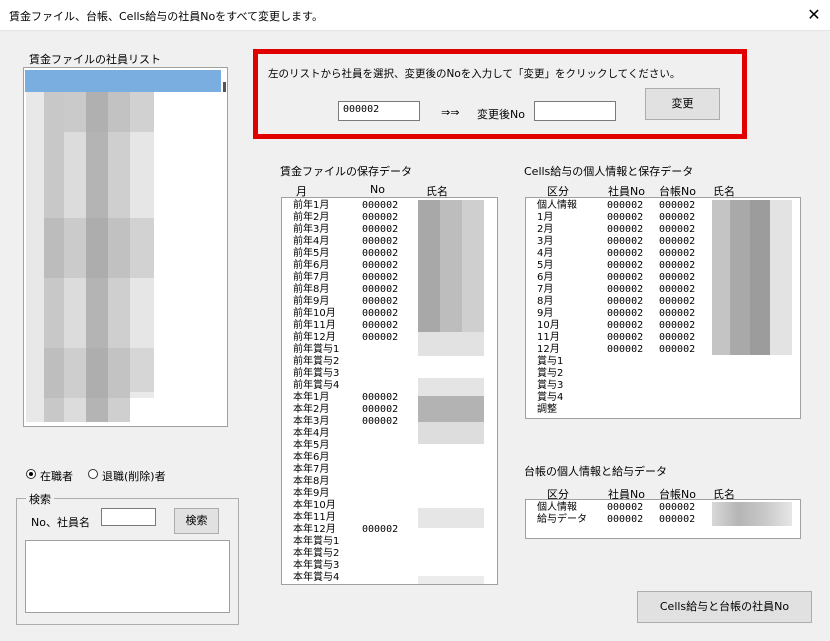 This screenshot has height=641, width=830. What do you see at coordinates (127, 576) in the screenshot?
I see `search-result-list` at bounding box center [127, 576].